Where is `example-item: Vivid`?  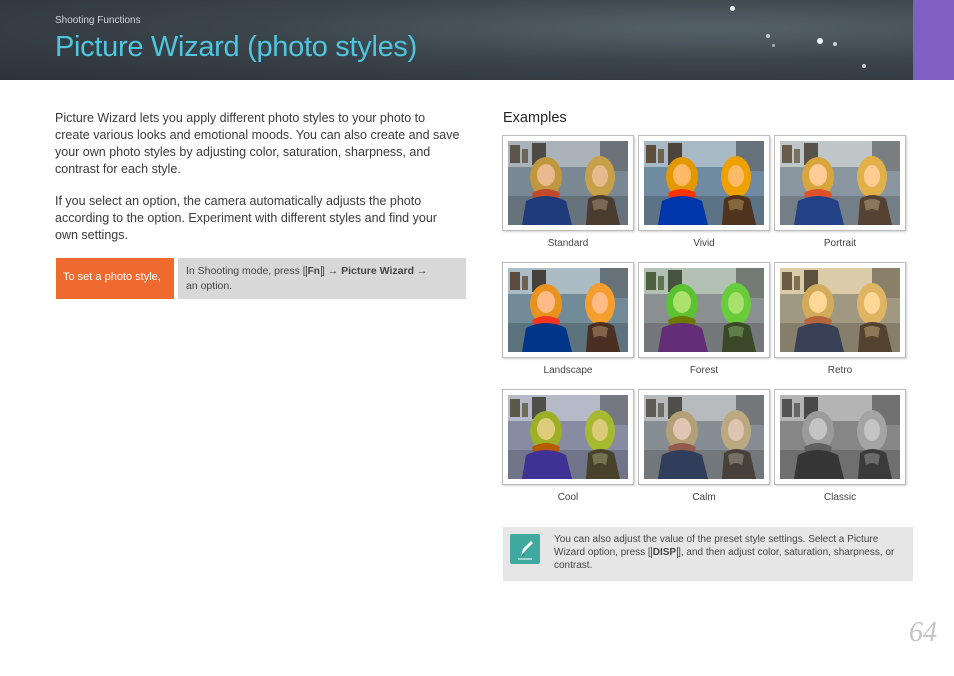 example-item: Vivid is located at coordinates (704, 192).